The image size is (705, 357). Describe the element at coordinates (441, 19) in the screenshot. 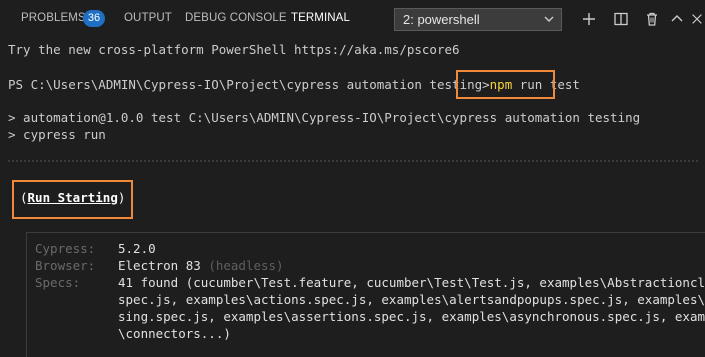

I see `terminal-select-value: 2: powershell` at that location.